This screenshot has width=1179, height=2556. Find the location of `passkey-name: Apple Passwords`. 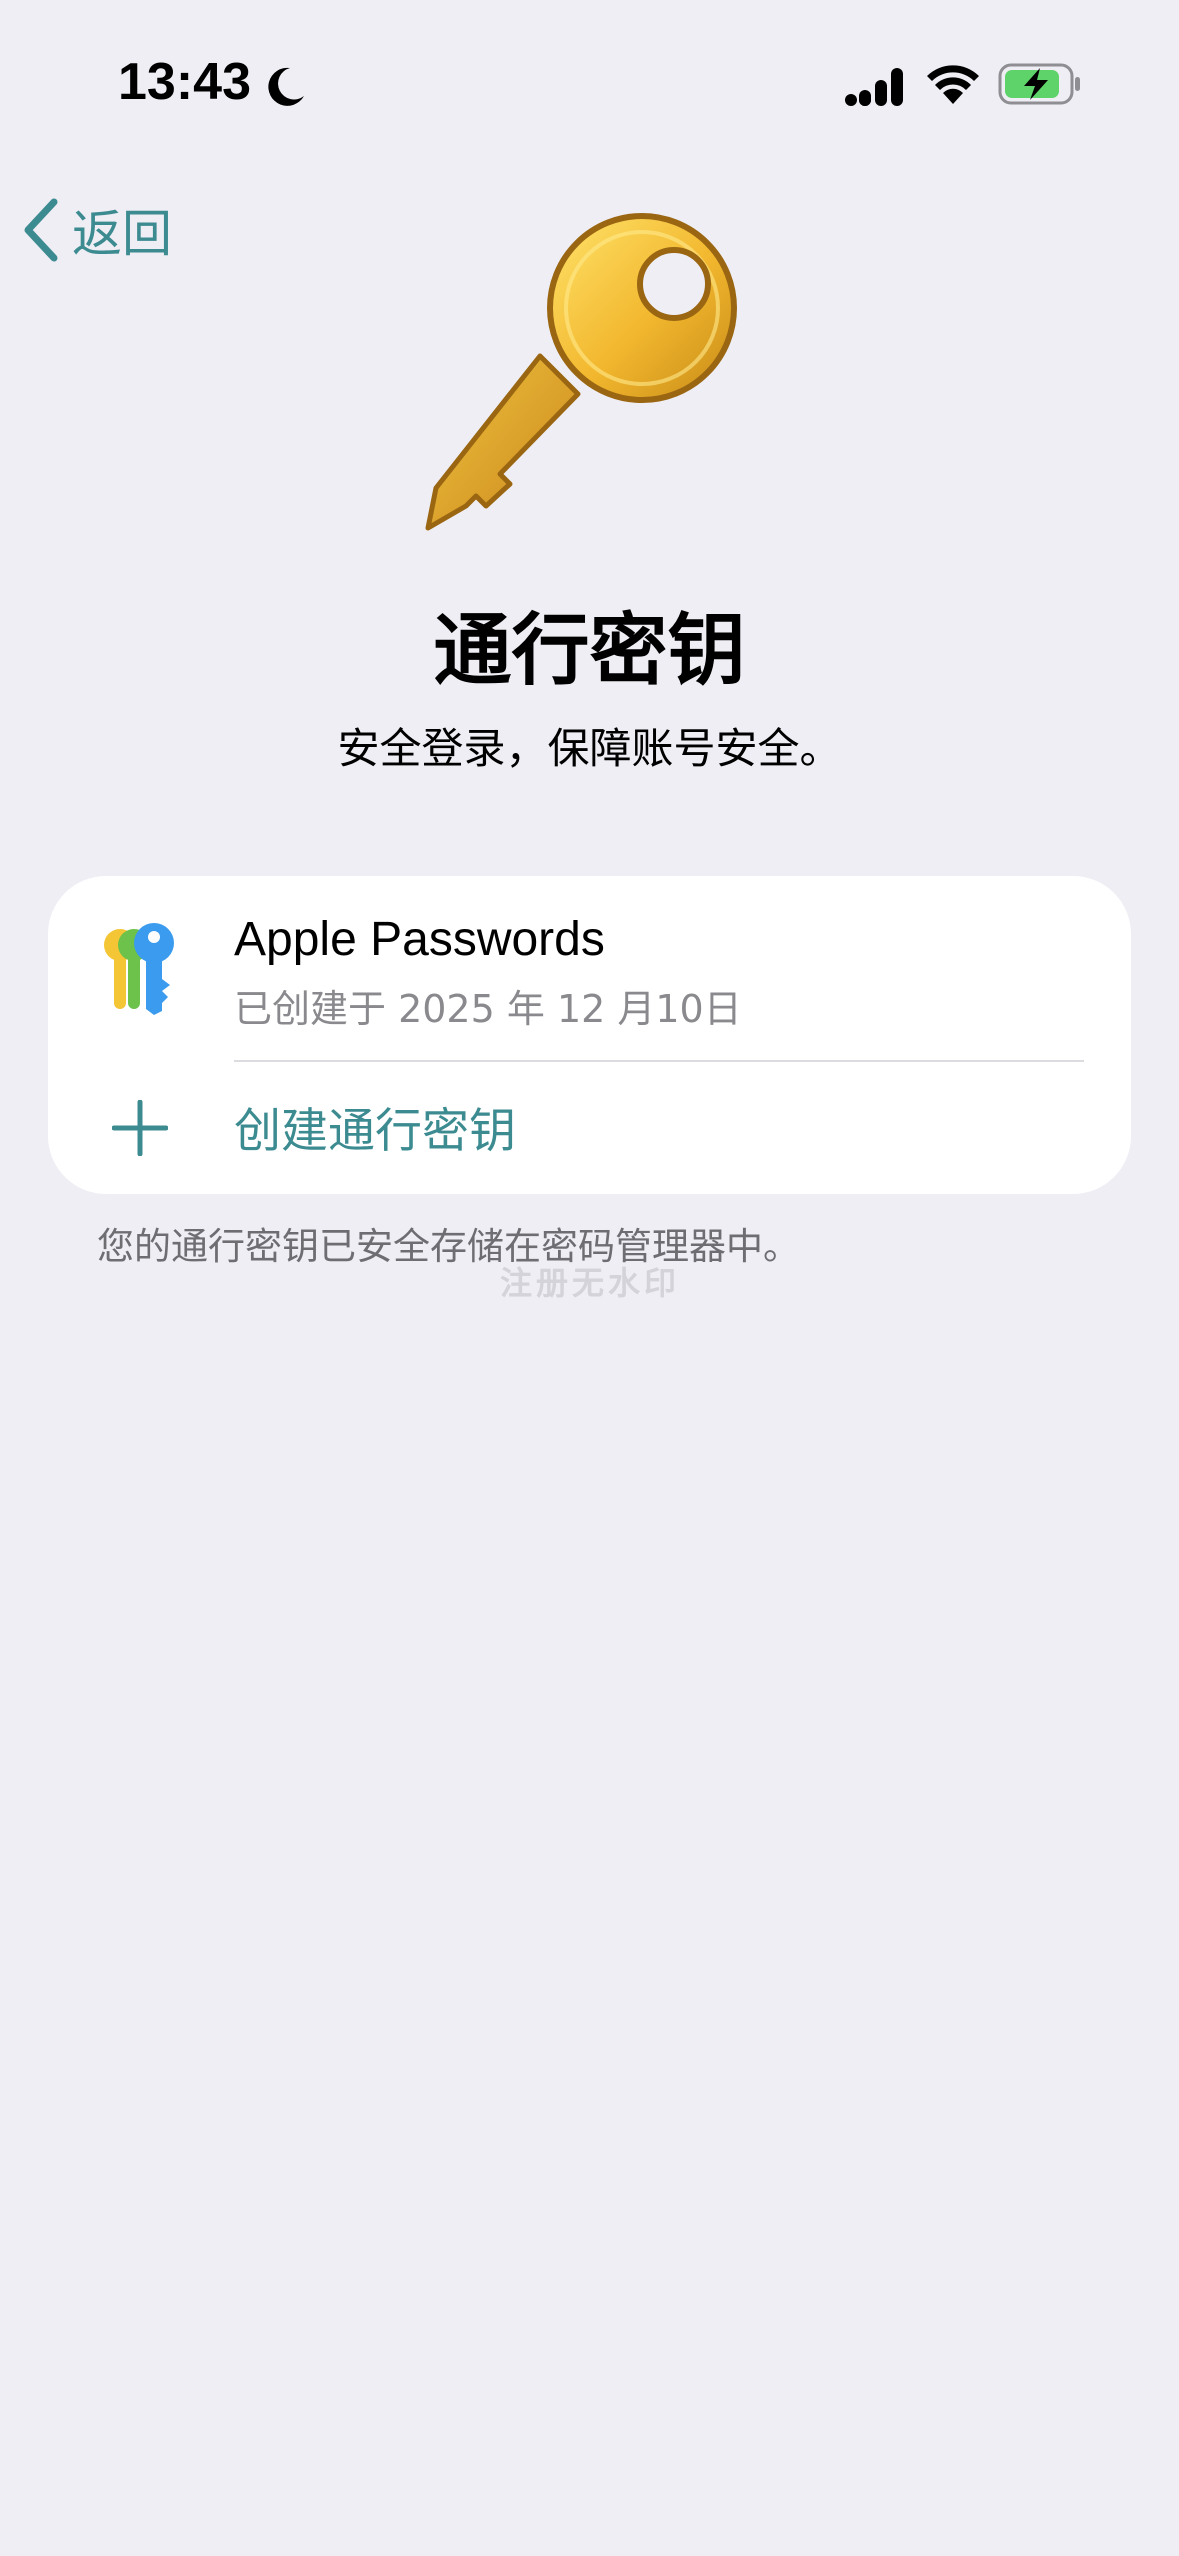

passkey-name: Apple Passwords is located at coordinates (419, 939).